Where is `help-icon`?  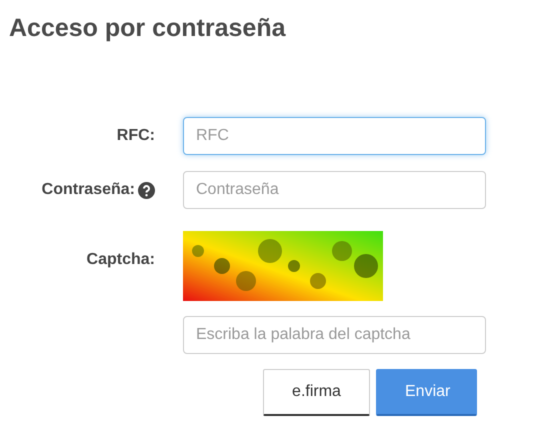
help-icon is located at coordinates (146, 190).